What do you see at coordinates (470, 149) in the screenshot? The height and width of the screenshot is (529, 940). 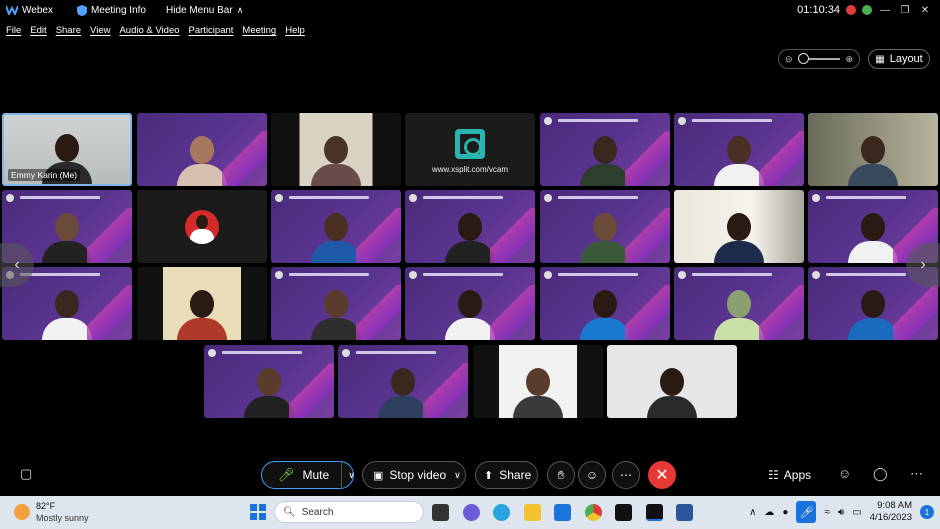 I see `video-tile-vcam: www.xsplit.com/vcam` at bounding box center [470, 149].